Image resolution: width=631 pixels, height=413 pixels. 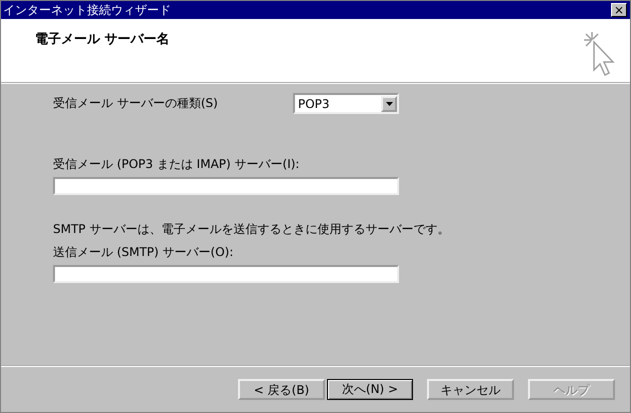 What do you see at coordinates (87, 10) in the screenshot?
I see `window-title: インターネット接続ウィザード` at bounding box center [87, 10].